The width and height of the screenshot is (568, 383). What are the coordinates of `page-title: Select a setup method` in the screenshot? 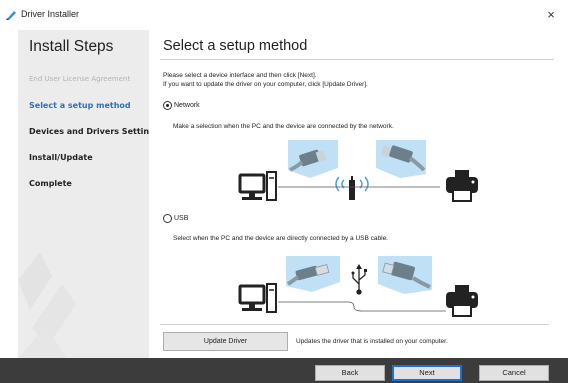 It's located at (235, 46).